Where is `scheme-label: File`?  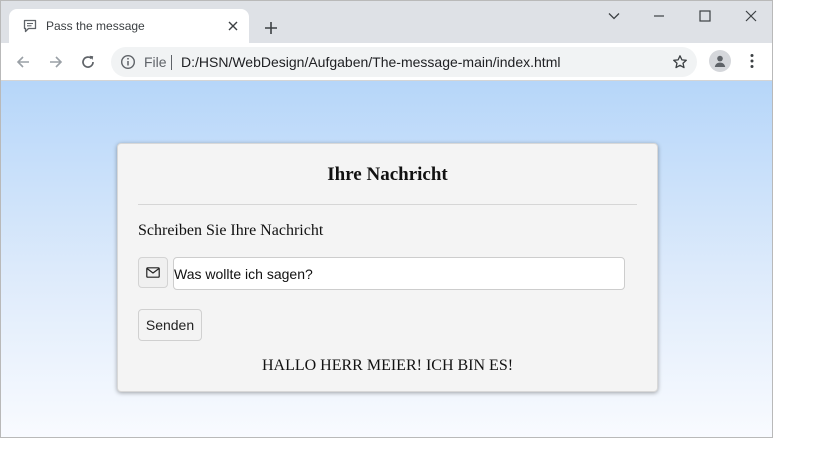 scheme-label: File is located at coordinates (155, 62).